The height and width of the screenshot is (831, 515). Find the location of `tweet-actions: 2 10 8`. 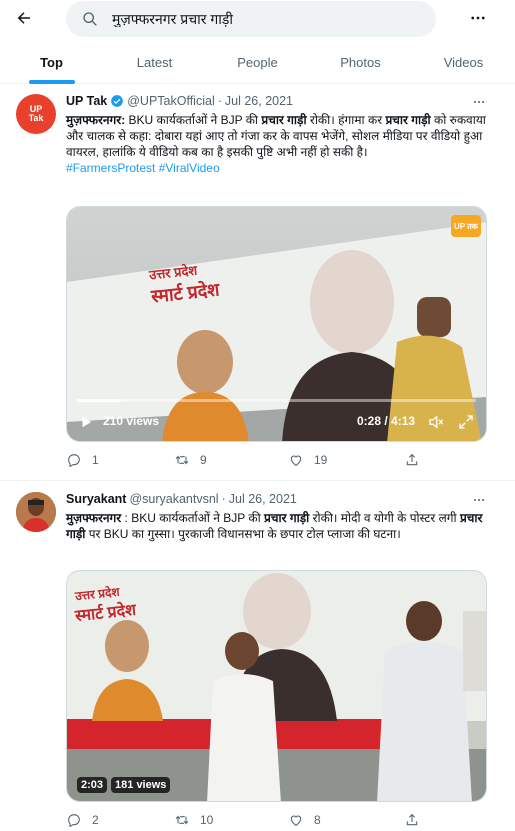

tweet-actions: 2 10 8 is located at coordinates (276, 821).